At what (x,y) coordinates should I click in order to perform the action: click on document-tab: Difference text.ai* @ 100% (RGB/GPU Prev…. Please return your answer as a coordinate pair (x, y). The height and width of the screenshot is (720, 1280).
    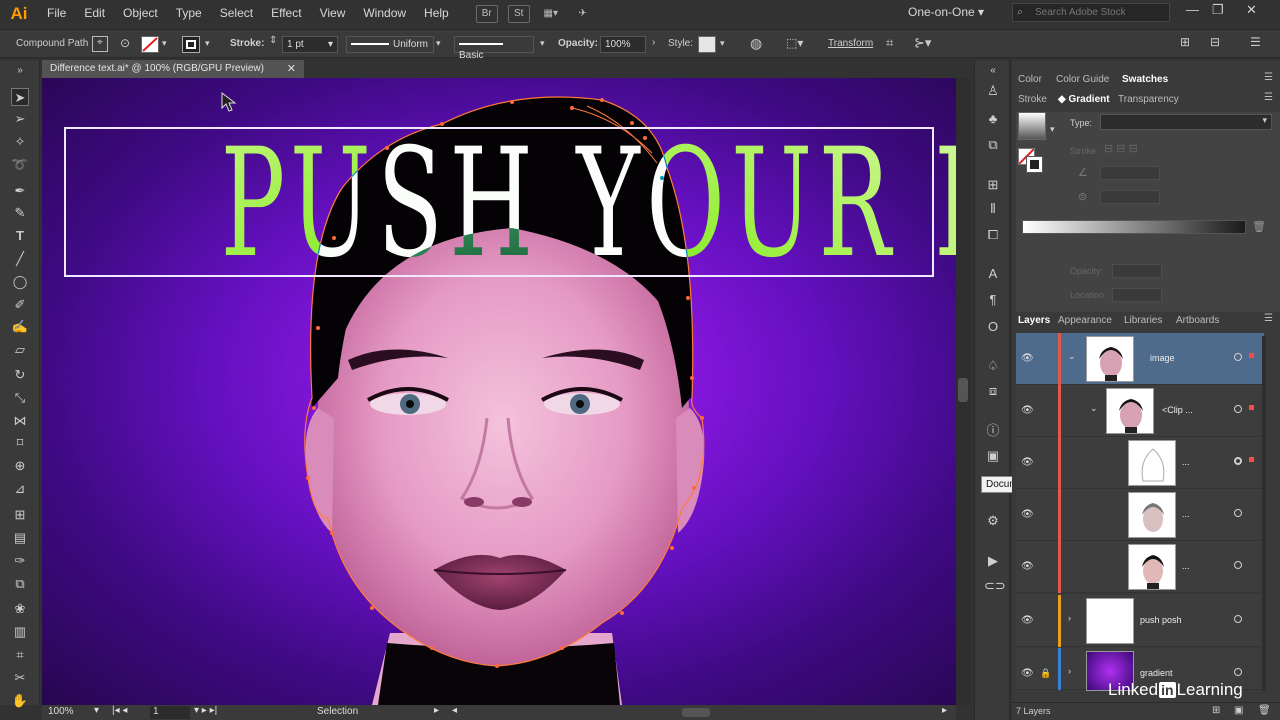
    Looking at the image, I should click on (173, 69).